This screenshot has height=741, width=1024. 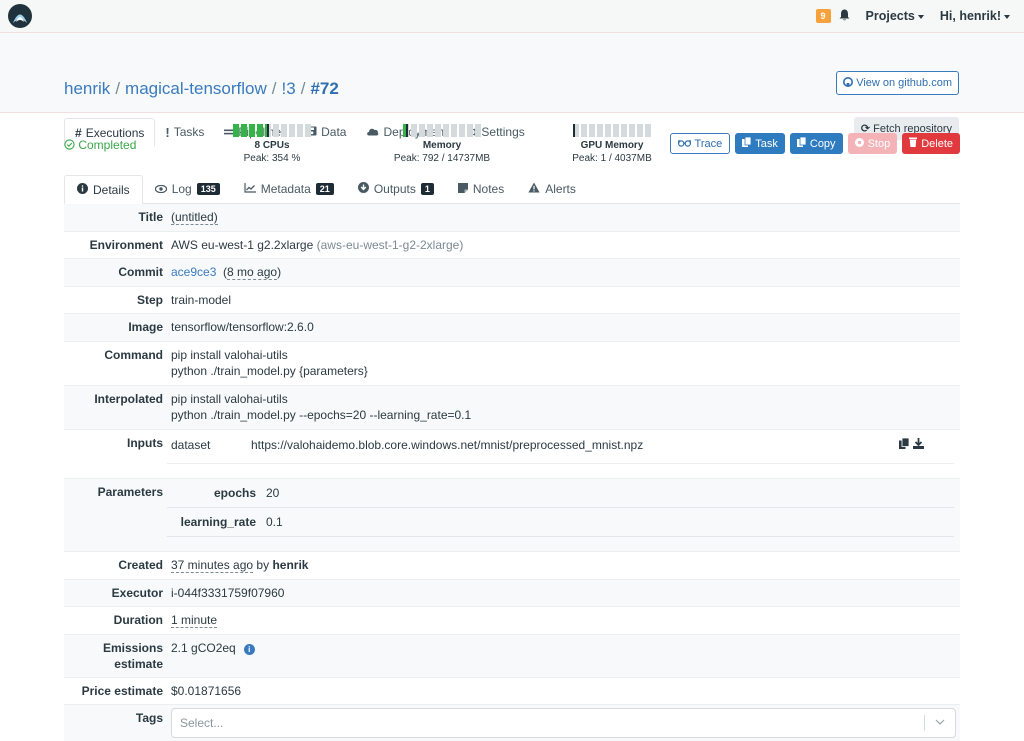 I want to click on tab-log: Log 135, so click(x=187, y=189).